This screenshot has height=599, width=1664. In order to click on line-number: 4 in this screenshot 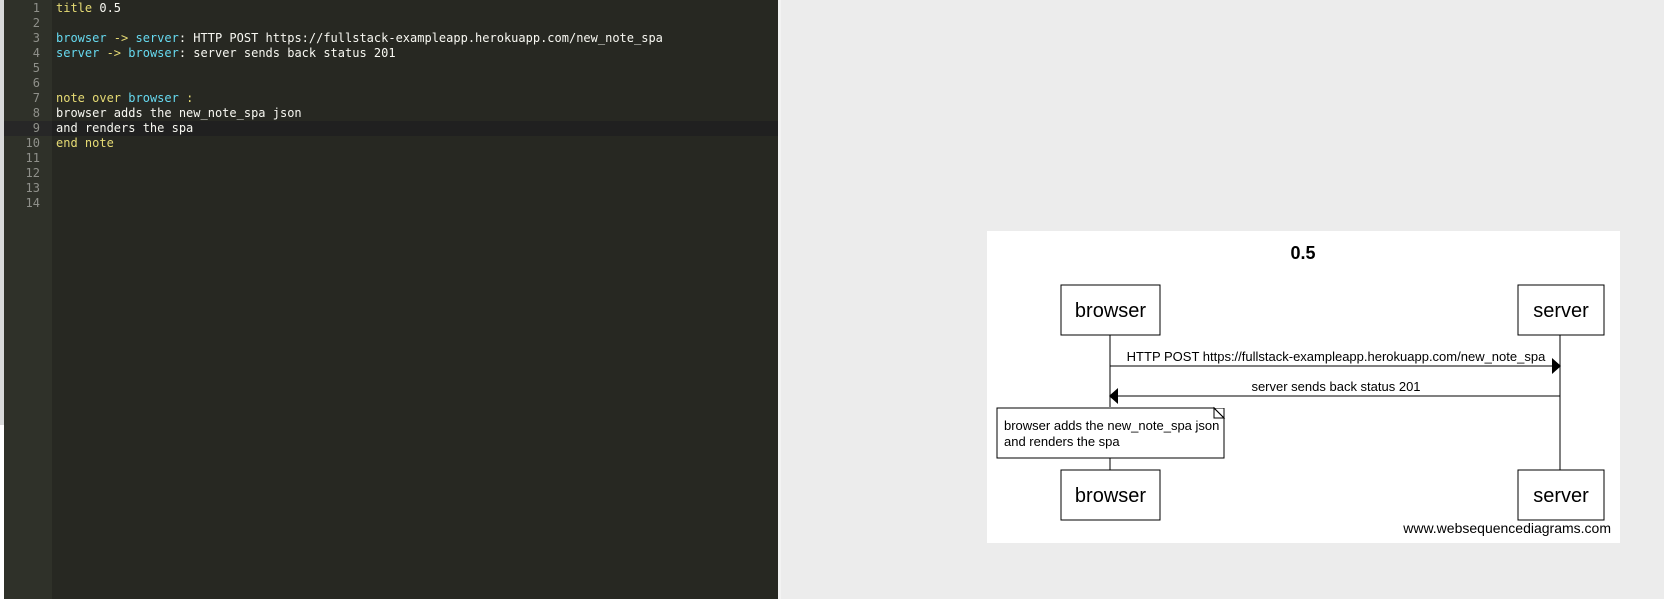, I will do `click(36, 53)`.